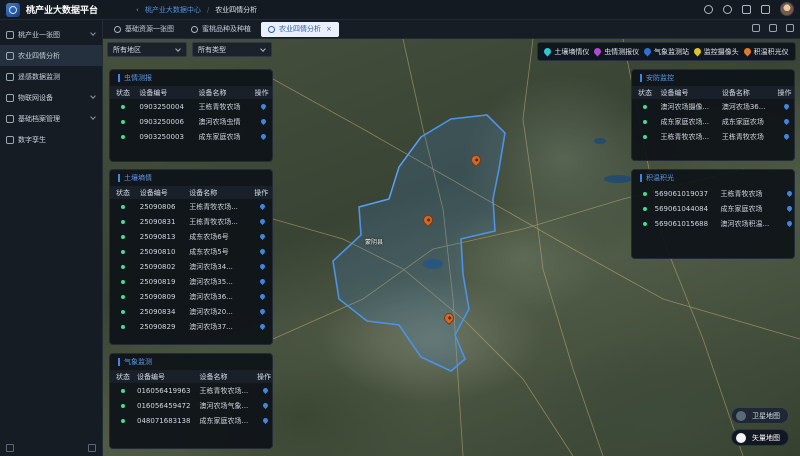 This screenshot has width=800, height=456. I want to click on legend-item-accum: 积温积光仪, so click(765, 51).